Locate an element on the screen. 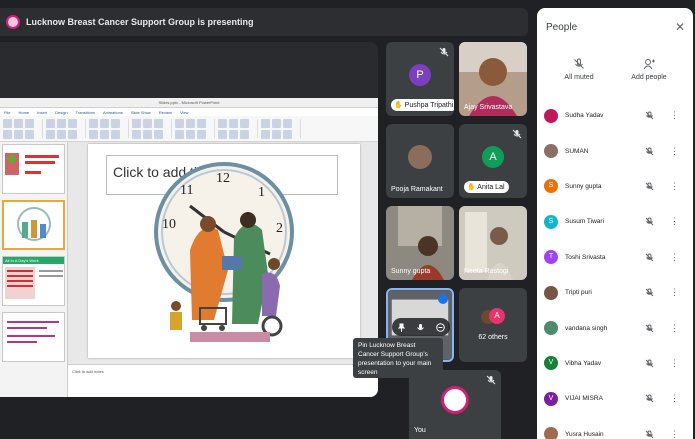 This screenshot has width=695, height=439. audio-indicator-icon is located at coordinates (443, 299).